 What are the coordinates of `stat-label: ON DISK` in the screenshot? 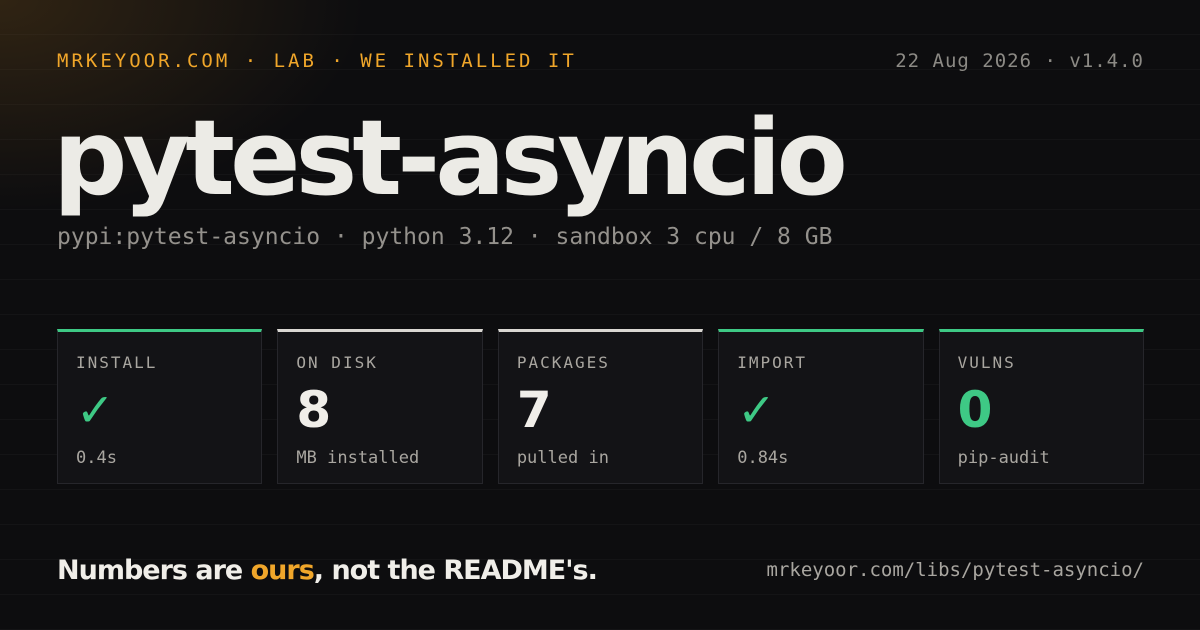 It's located at (337, 362).